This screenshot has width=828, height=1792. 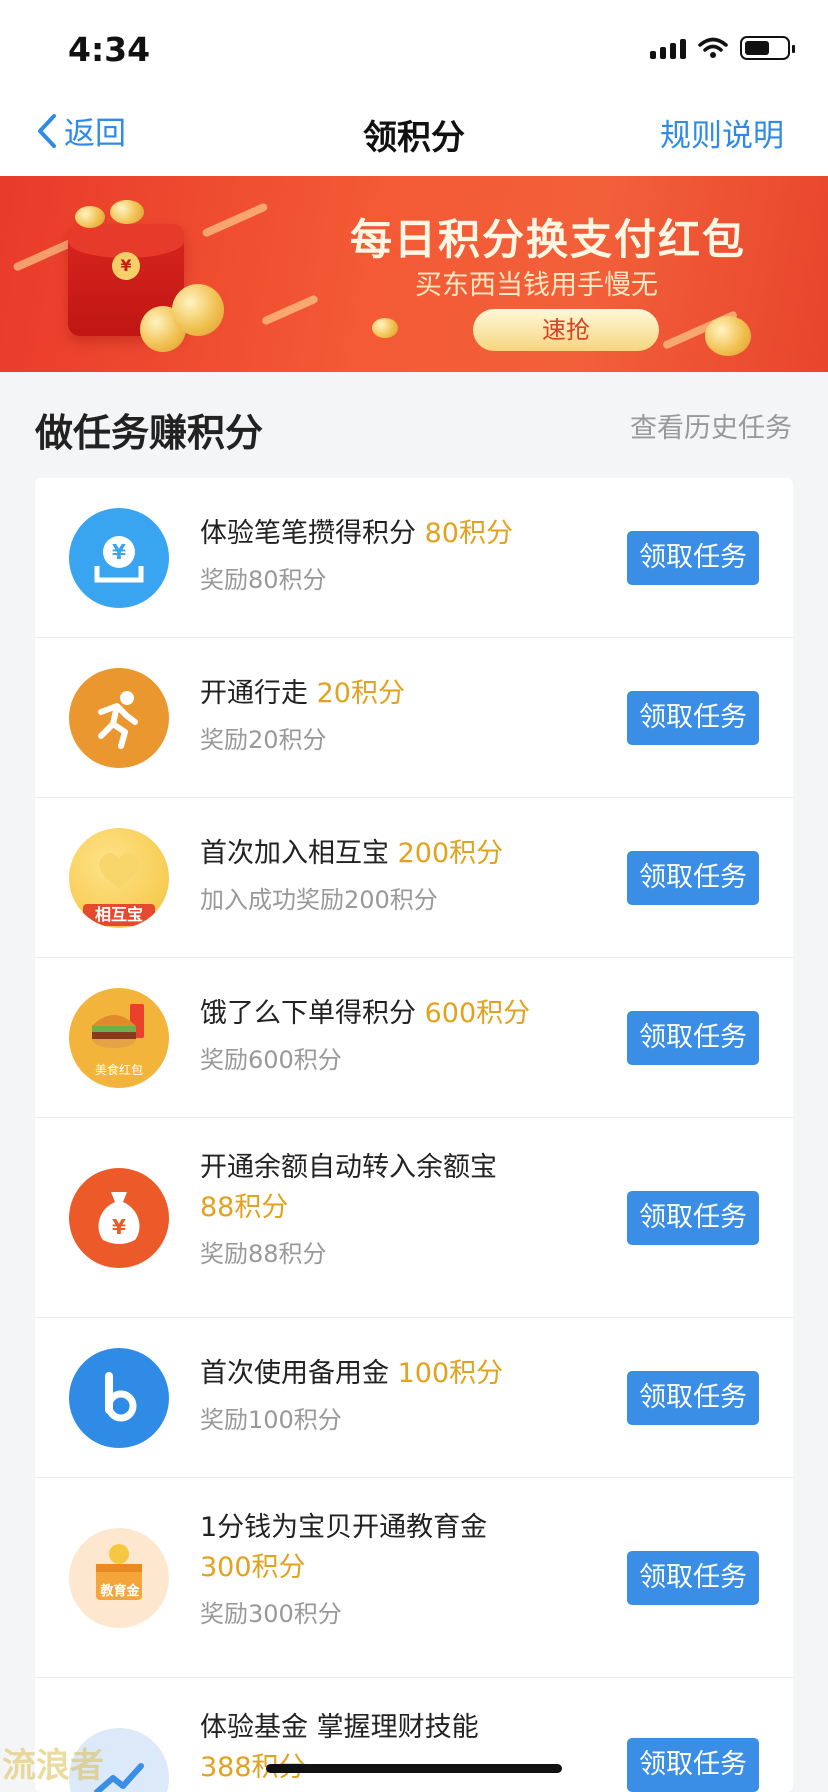 What do you see at coordinates (477, 1013) in the screenshot?
I see `task-points: 600积分` at bounding box center [477, 1013].